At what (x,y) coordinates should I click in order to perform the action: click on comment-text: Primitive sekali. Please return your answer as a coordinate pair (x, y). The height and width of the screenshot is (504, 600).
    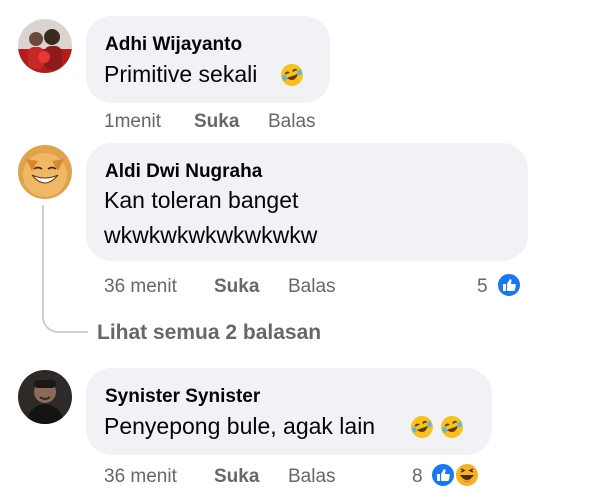
    Looking at the image, I should click on (180, 74).